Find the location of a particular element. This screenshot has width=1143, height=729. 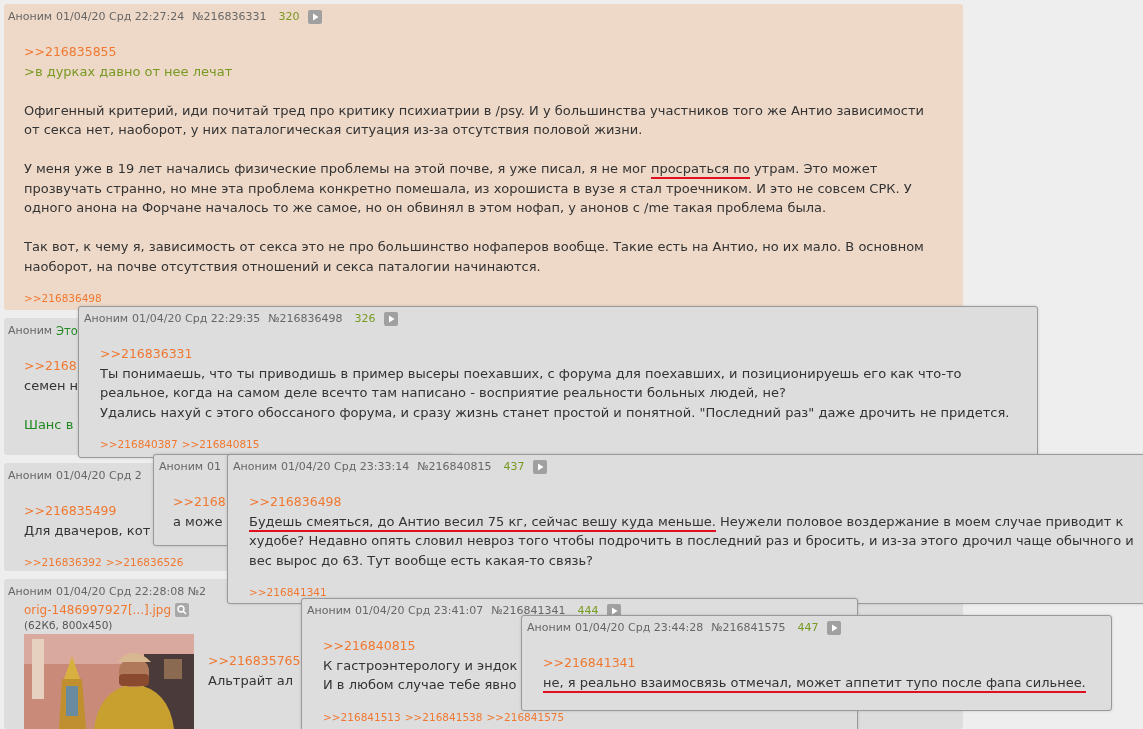

reply-count: 437 is located at coordinates (514, 467).